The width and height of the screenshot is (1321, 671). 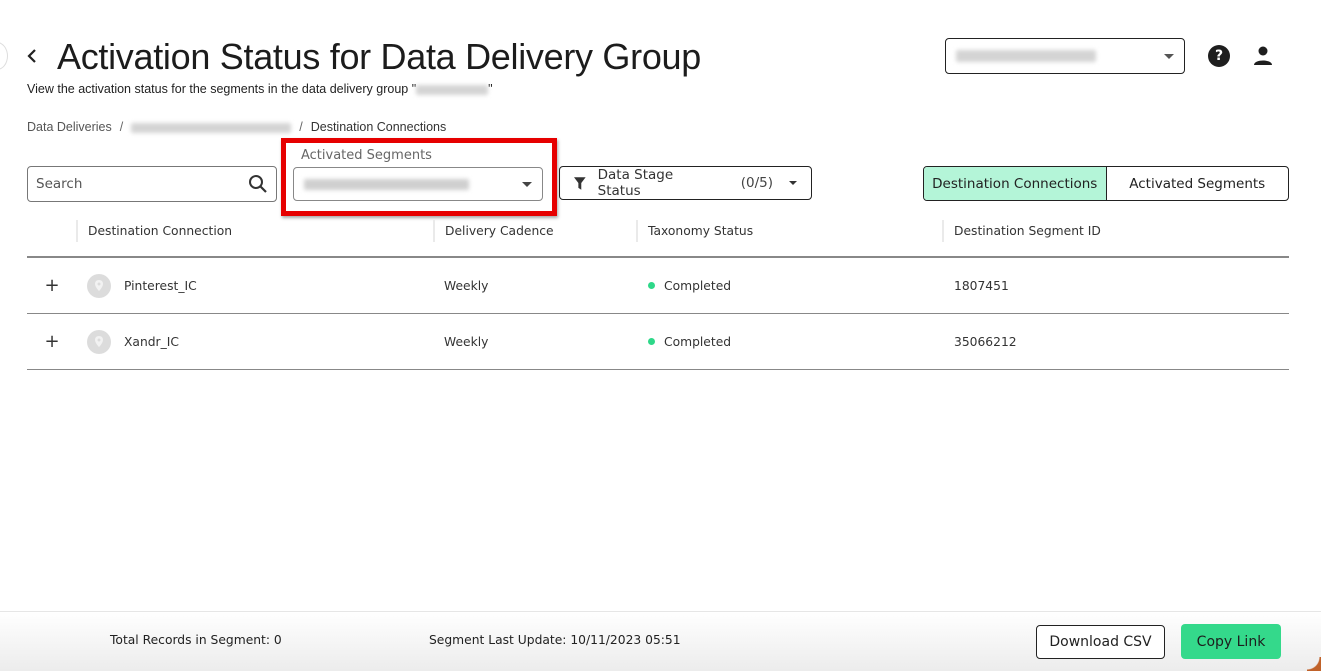 I want to click on column-header-taxonomy-status: Taxonomy Status, so click(x=694, y=231).